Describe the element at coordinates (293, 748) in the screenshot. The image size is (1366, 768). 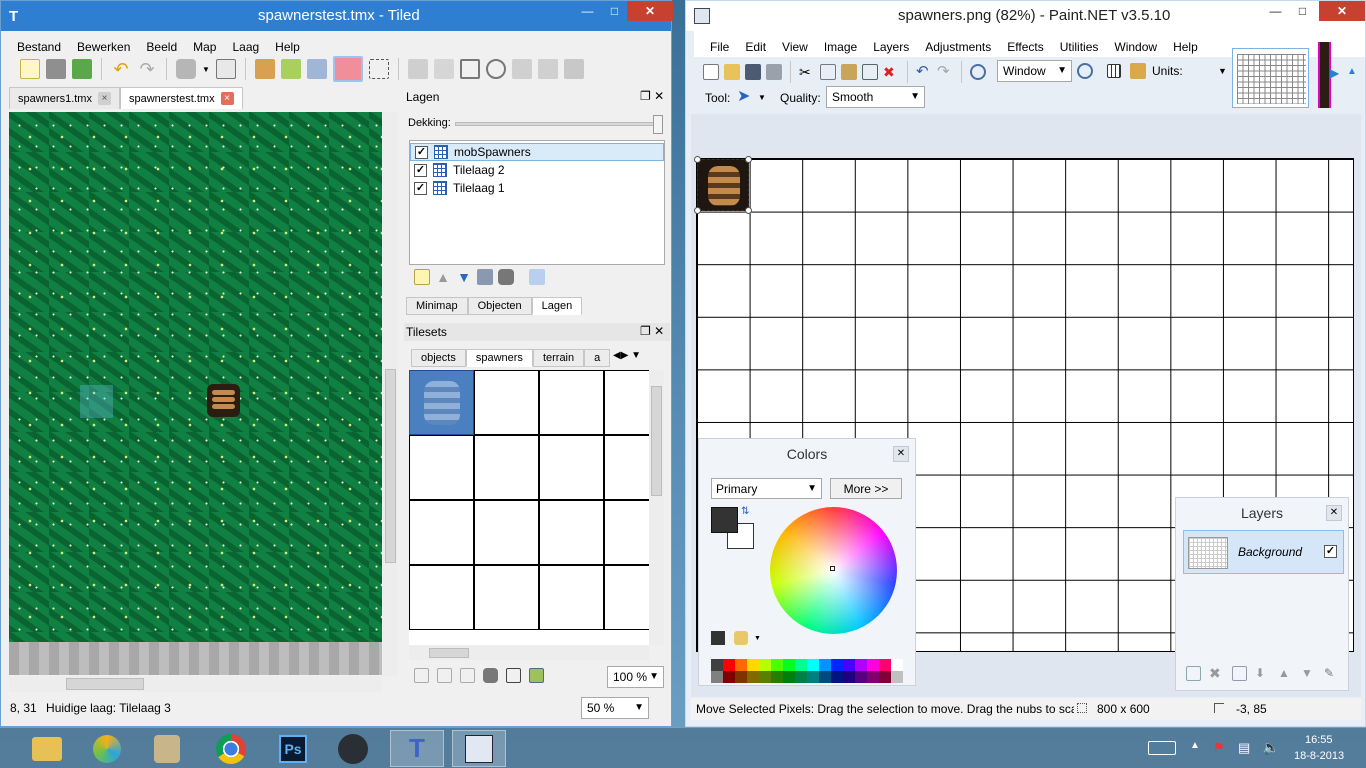
I see `taskbar-photoshop: Ps` at that location.